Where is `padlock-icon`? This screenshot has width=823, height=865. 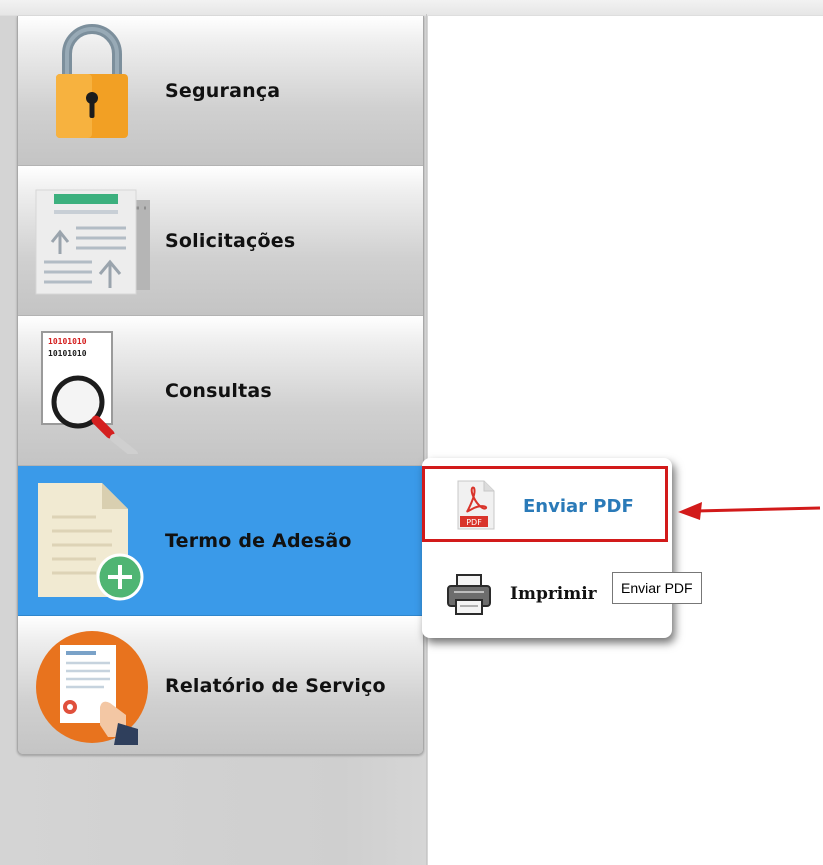
padlock-icon is located at coordinates (92, 81).